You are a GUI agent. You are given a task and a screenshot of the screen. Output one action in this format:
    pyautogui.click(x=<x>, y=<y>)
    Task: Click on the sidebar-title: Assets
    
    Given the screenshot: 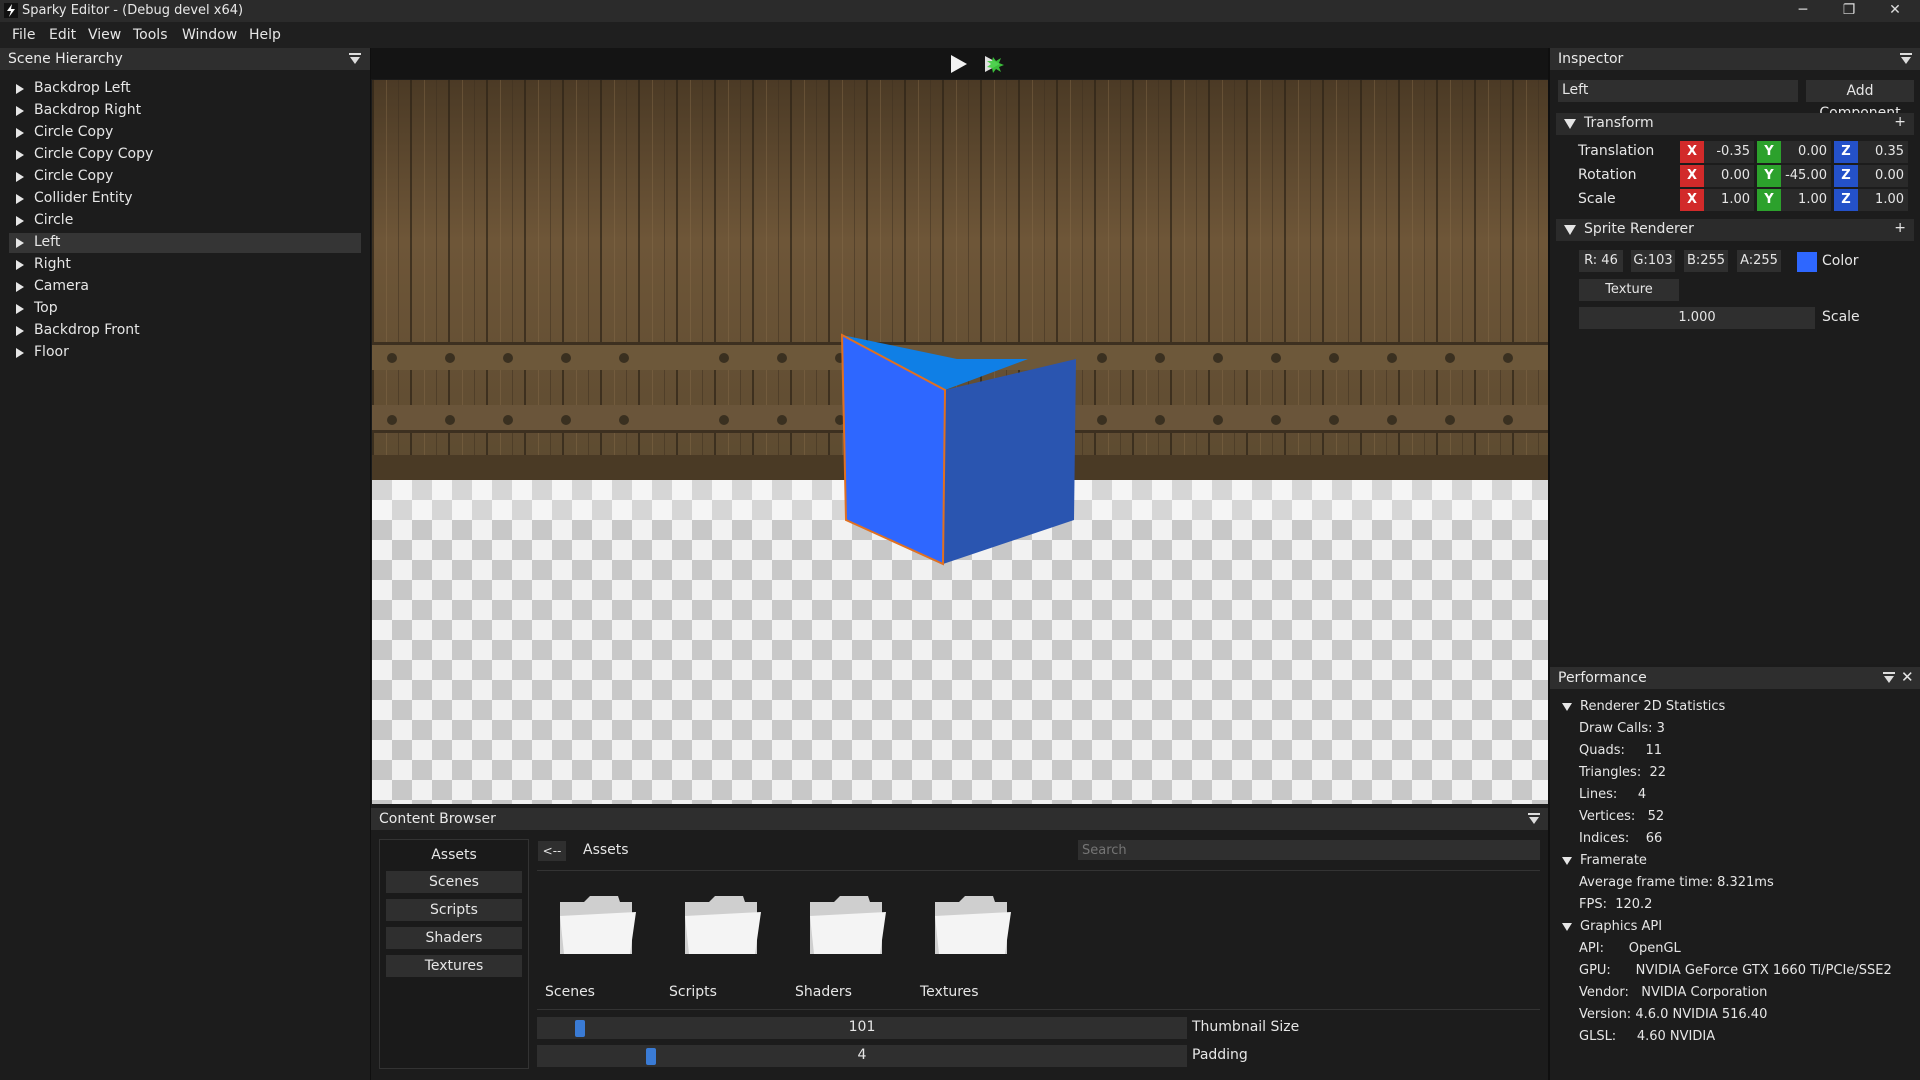 What is the action you would take?
    pyautogui.click(x=454, y=855)
    